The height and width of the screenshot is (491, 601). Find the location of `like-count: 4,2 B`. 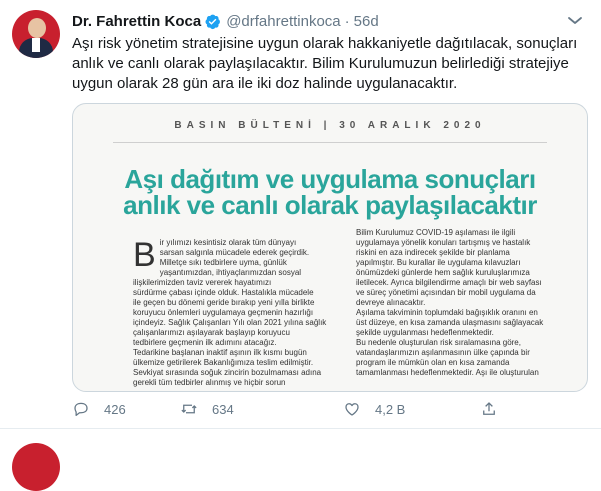

like-count: 4,2 B is located at coordinates (390, 409).